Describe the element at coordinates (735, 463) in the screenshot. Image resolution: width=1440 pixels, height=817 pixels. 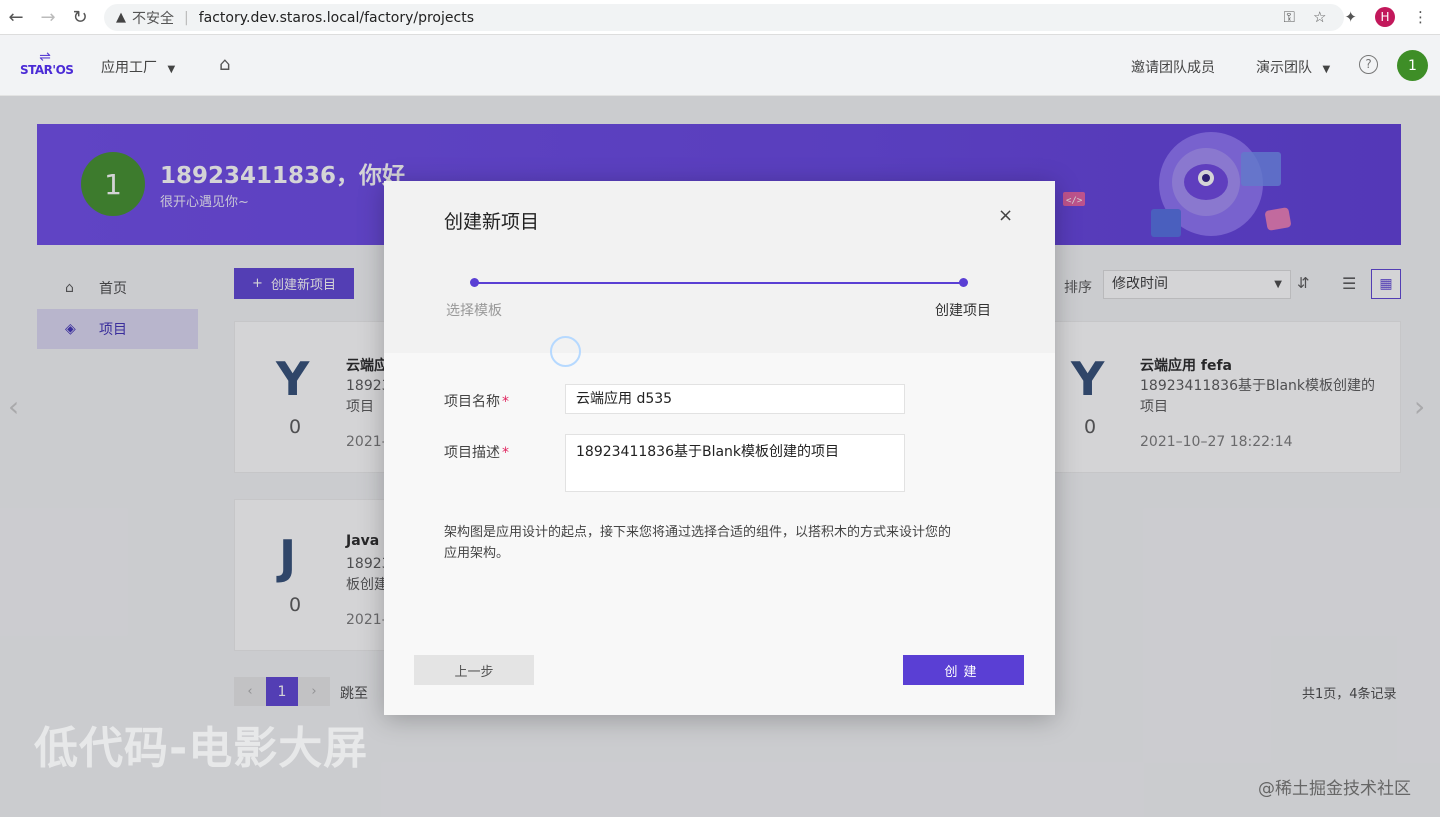
I see `project-desc-textarea: 18923411836基于Blank模板创建的项目` at that location.